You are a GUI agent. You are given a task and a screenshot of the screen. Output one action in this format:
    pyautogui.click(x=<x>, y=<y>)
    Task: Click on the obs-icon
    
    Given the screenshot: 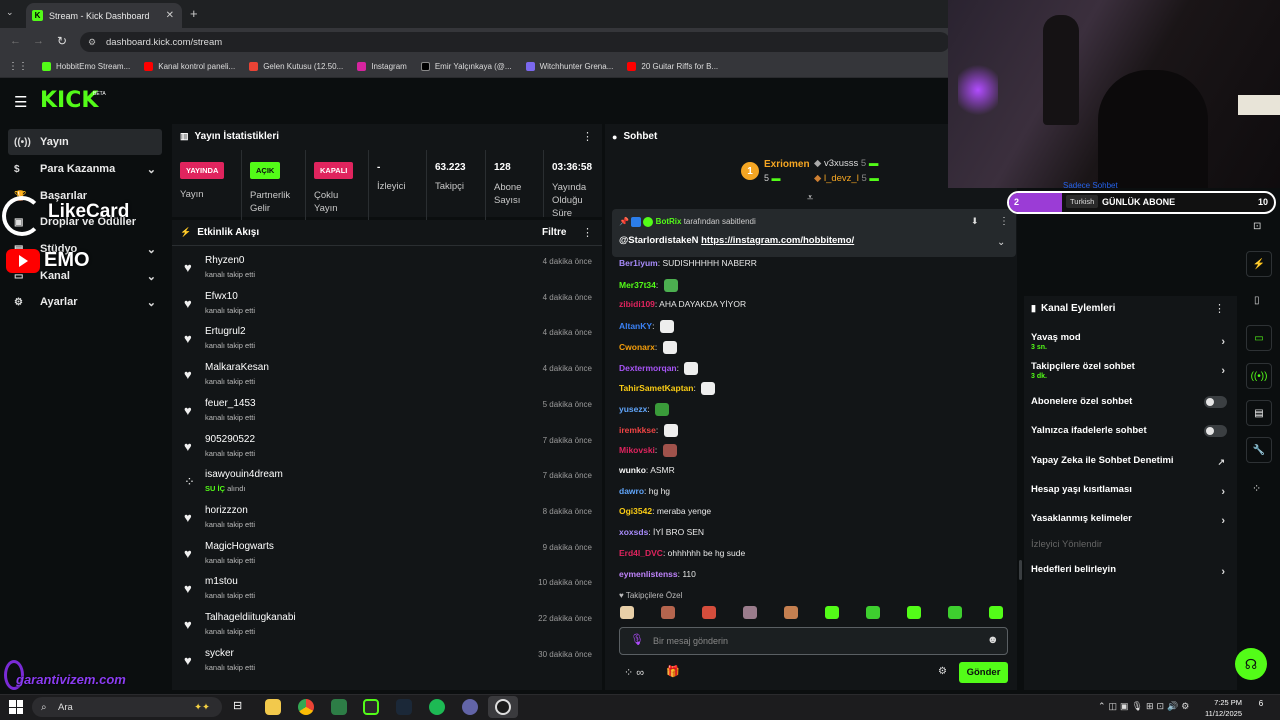 What is the action you would take?
    pyautogui.click(x=503, y=707)
    